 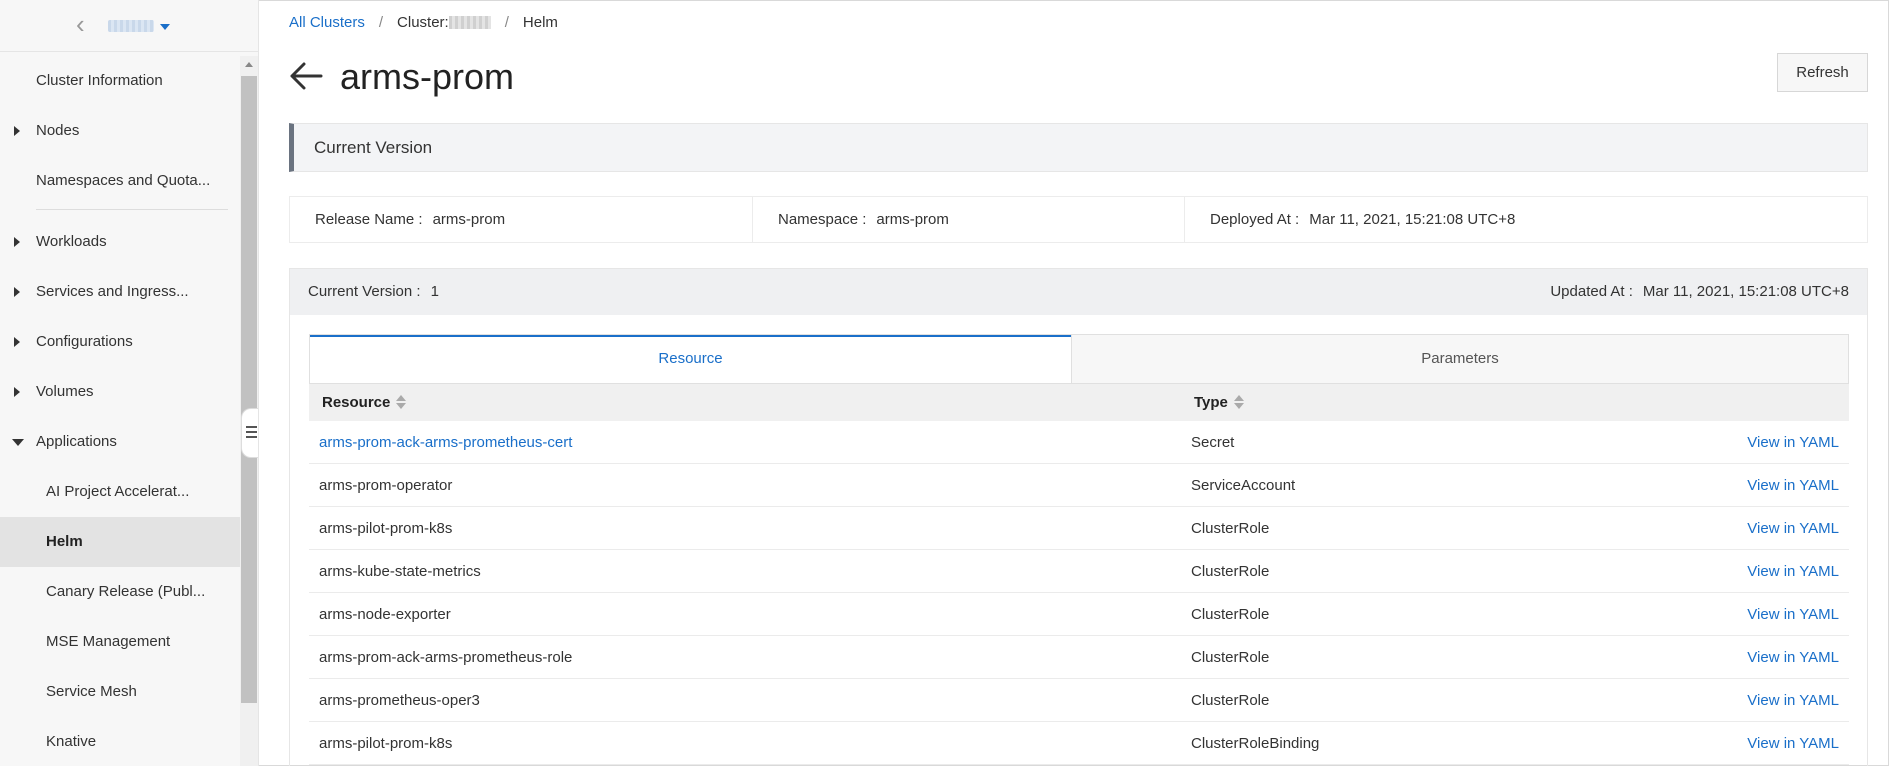 I want to click on menu-collapse-icon, so click(x=251, y=427).